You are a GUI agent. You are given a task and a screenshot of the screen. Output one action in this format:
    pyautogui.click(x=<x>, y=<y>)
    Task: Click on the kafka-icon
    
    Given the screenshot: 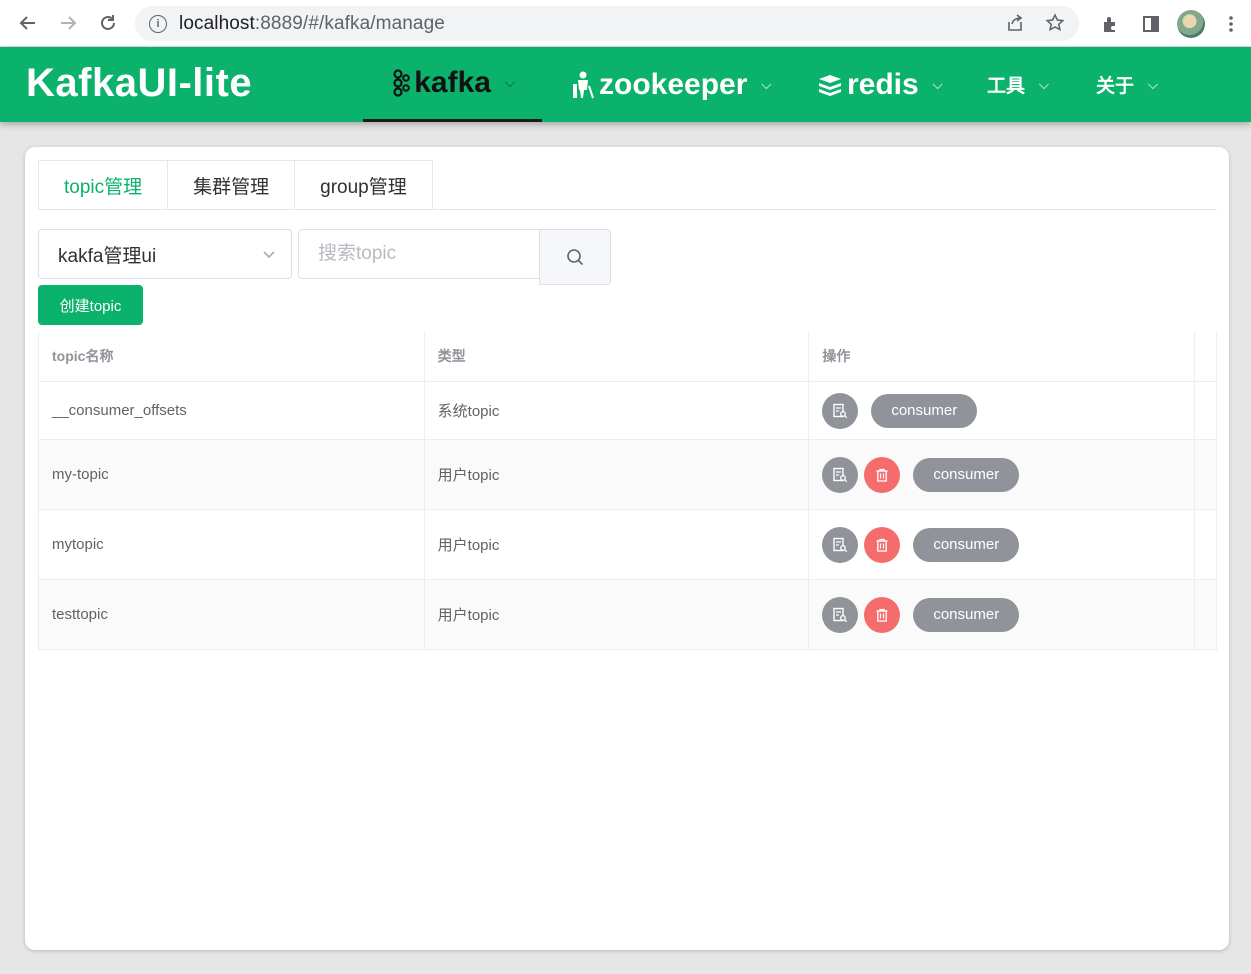 What is the action you would take?
    pyautogui.click(x=402, y=83)
    